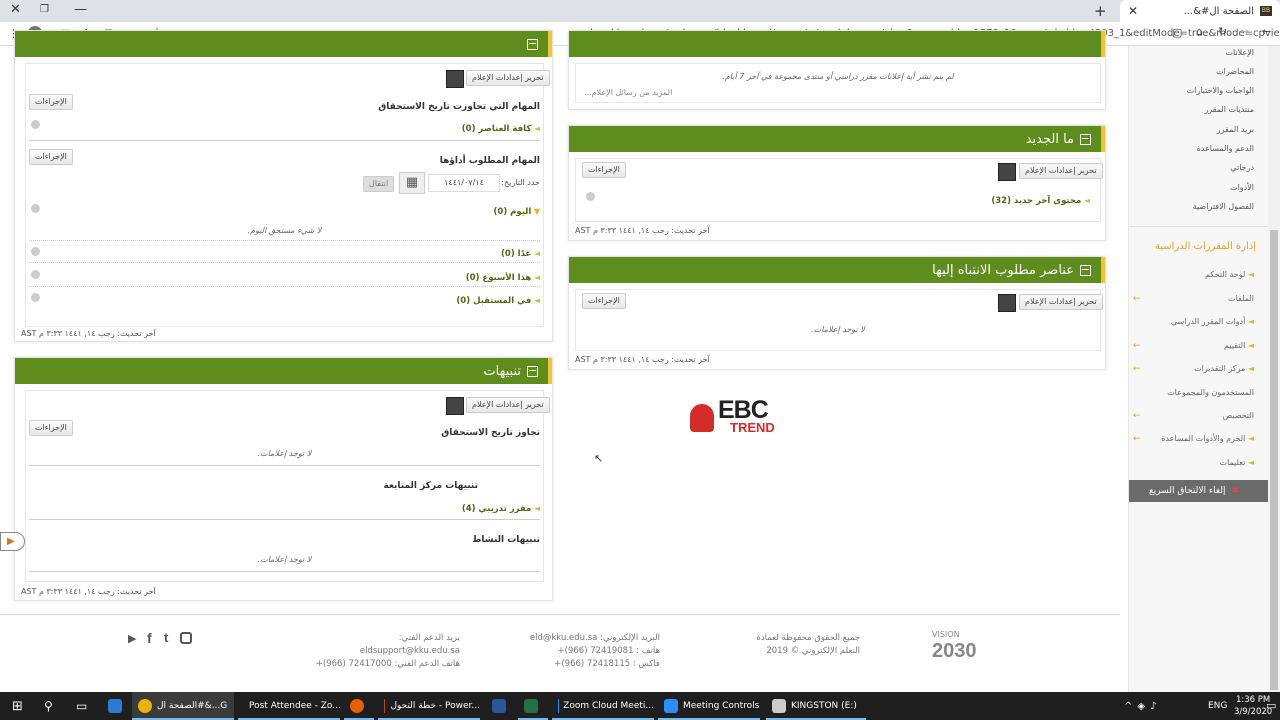 The image size is (1280, 720). Describe the element at coordinates (1271, 705) in the screenshot. I see `notifications-icon: ▭` at that location.